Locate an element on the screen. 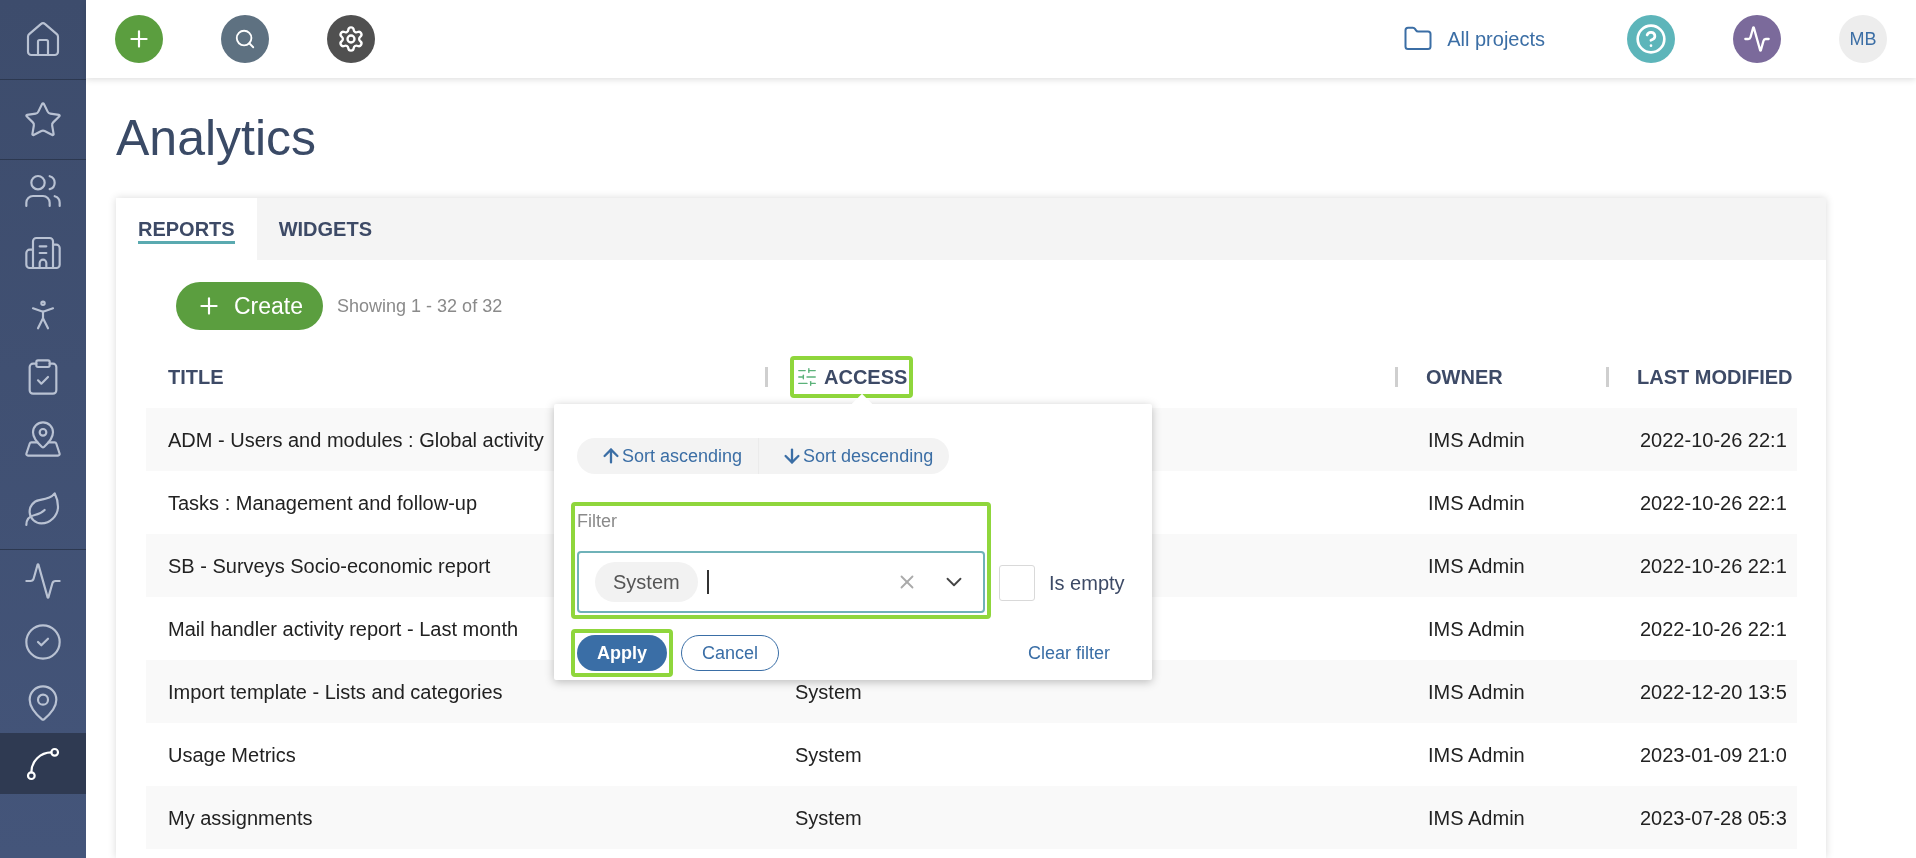  column-header: ACCESS is located at coordinates (866, 377).